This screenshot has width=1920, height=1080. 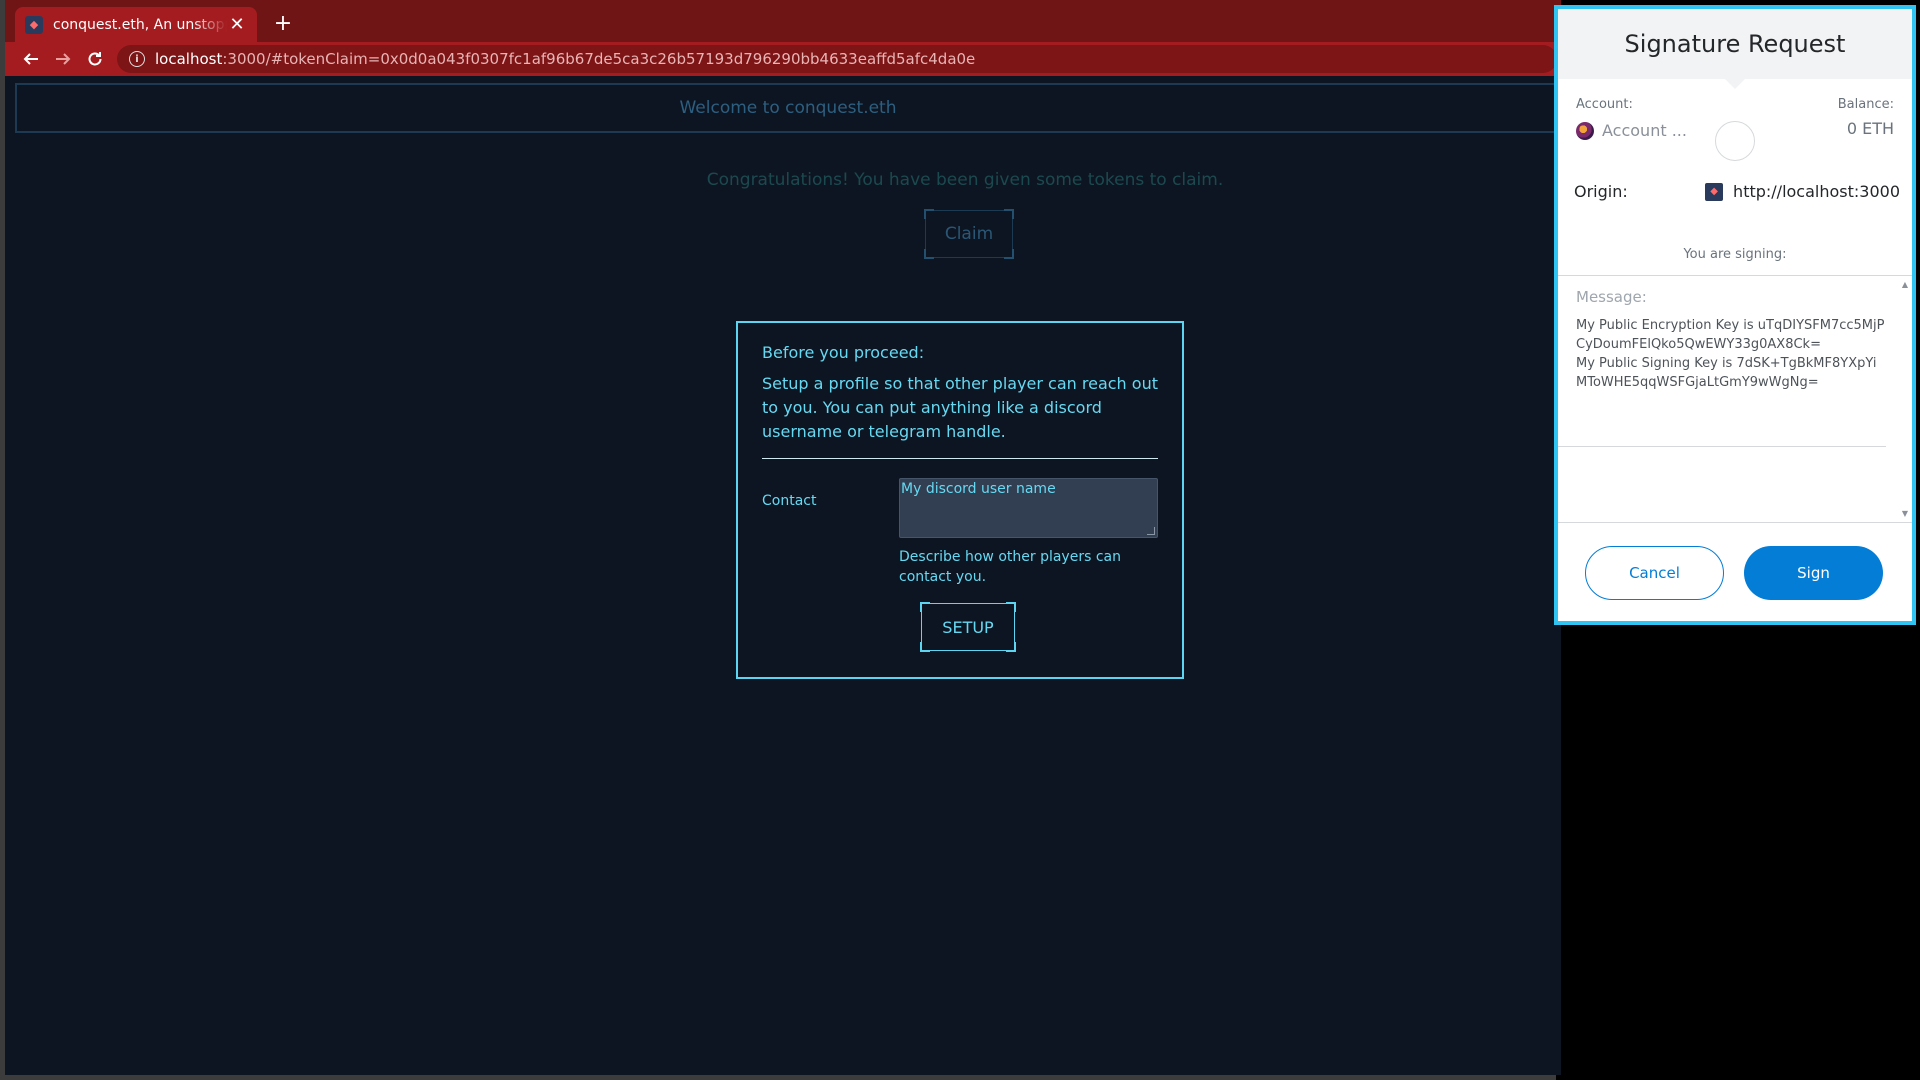 What do you see at coordinates (1816, 191) in the screenshot?
I see `origin-url: http://localhost:3000` at bounding box center [1816, 191].